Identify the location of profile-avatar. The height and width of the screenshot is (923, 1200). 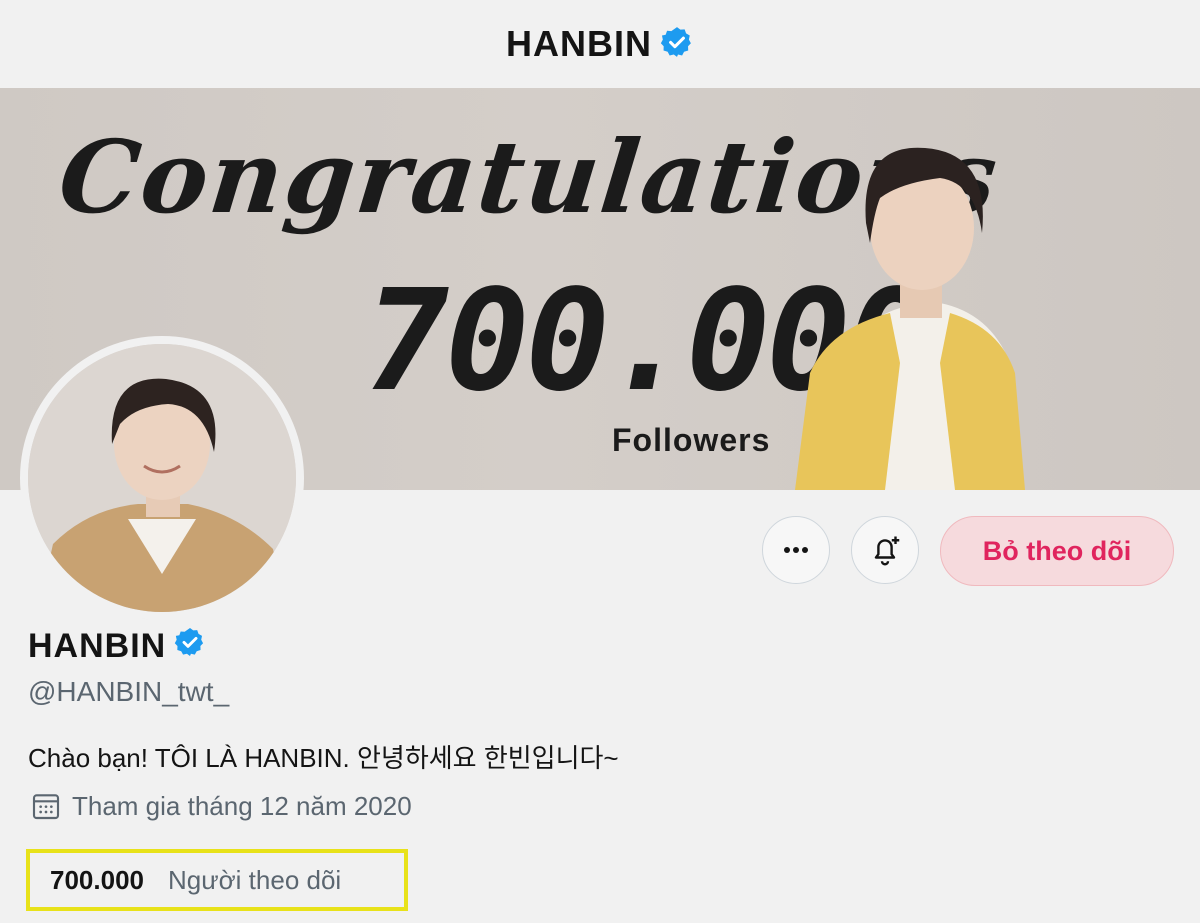
(162, 478).